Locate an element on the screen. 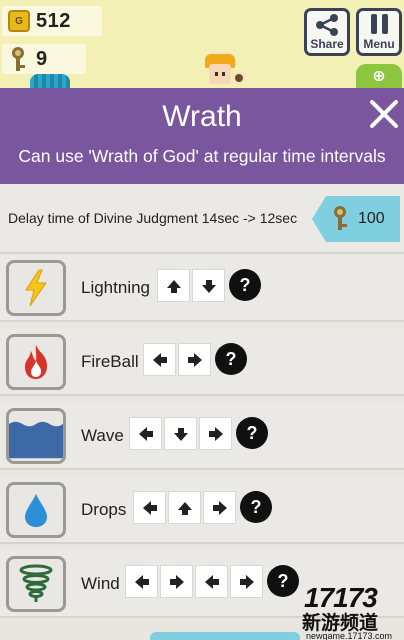 The width and height of the screenshot is (404, 640). key-count: 9 is located at coordinates (42, 58).